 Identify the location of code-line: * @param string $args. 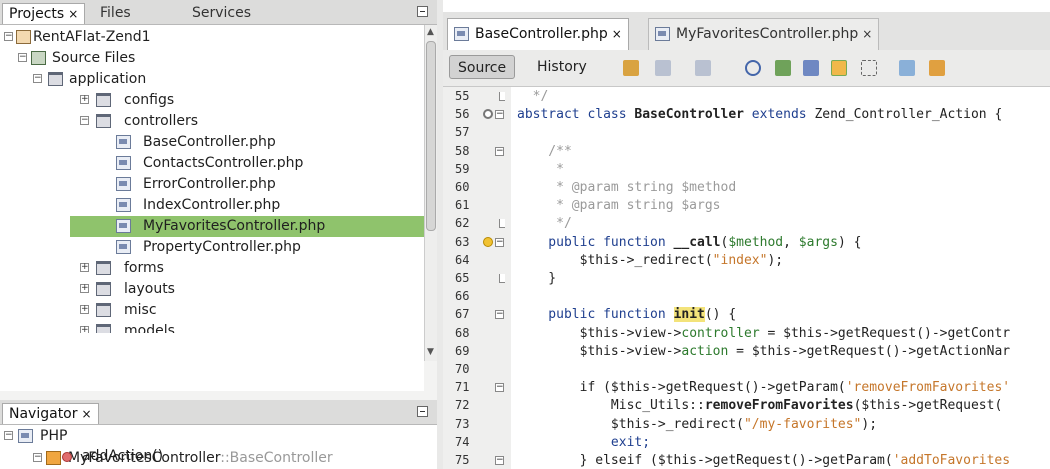
(618, 206).